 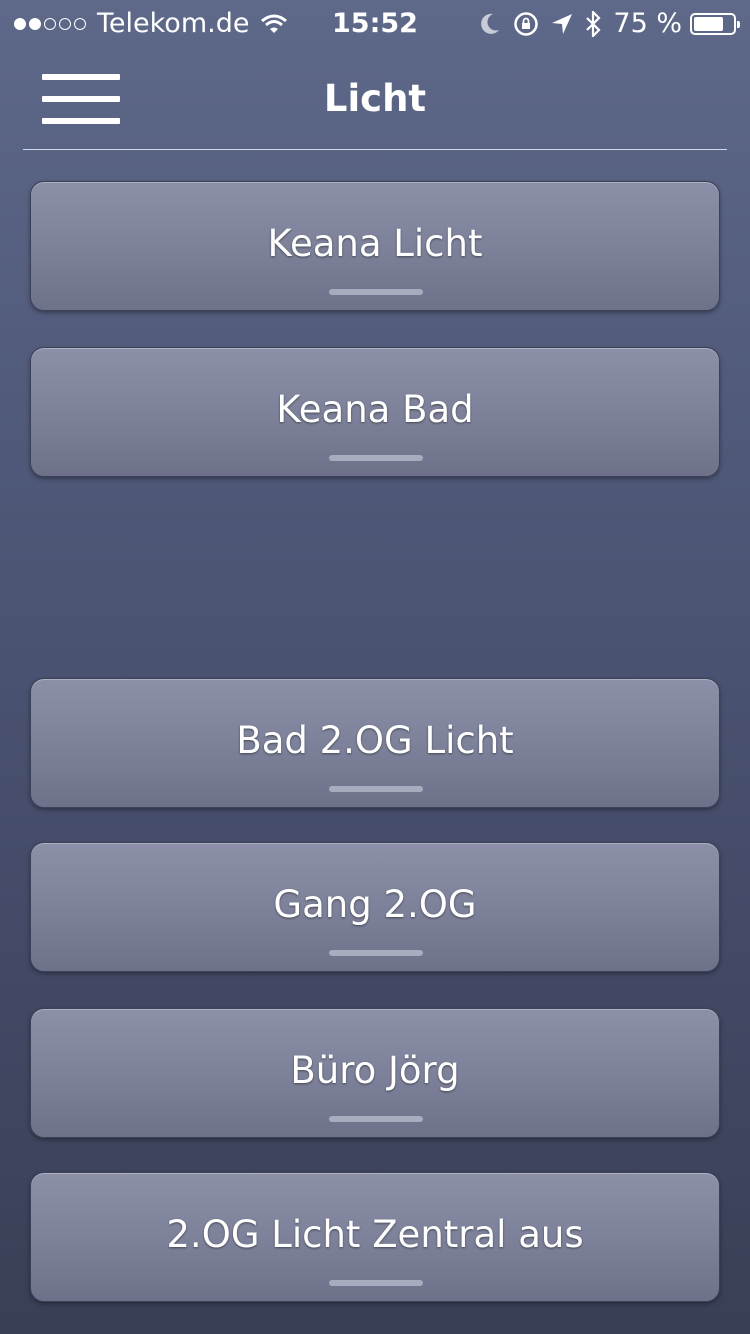 I want to click on status-right: 75 %, so click(x=603, y=23).